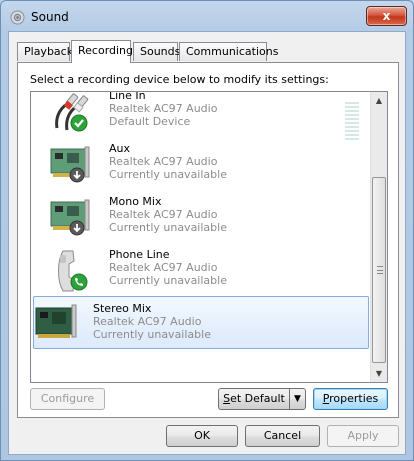 This screenshot has height=461, width=414. What do you see at coordinates (135, 201) in the screenshot?
I see `device-name: Mono Mix` at bounding box center [135, 201].